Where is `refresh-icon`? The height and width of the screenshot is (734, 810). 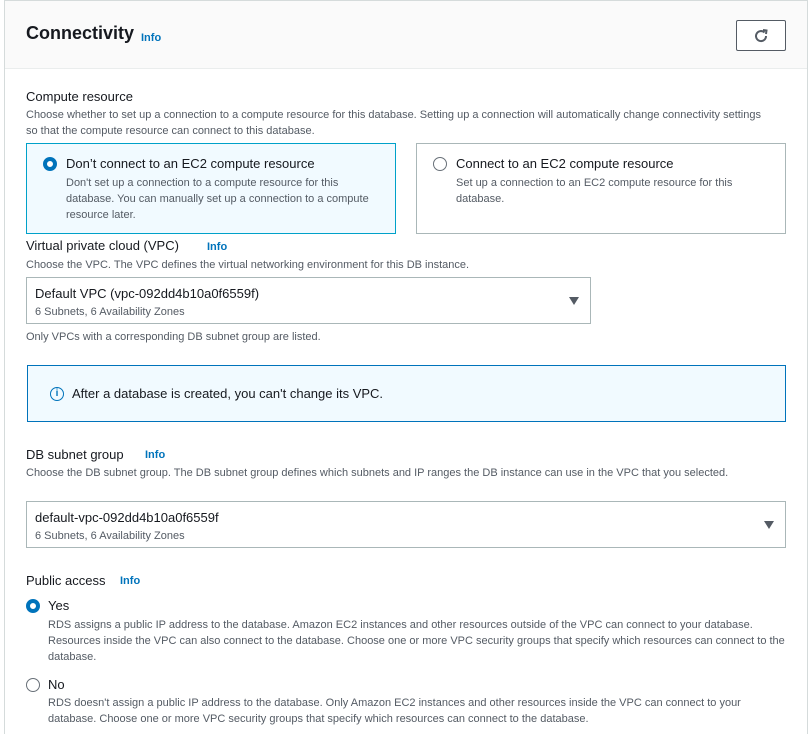 refresh-icon is located at coordinates (761, 35).